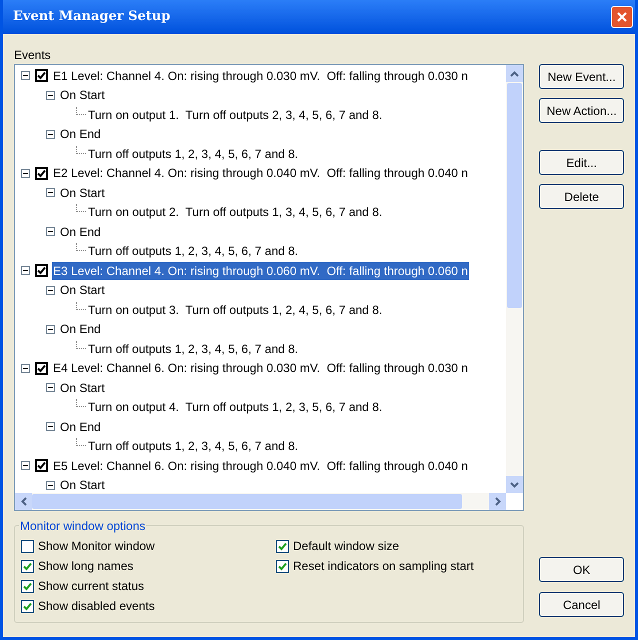 This screenshot has width=638, height=640. I want to click on tree-item: E3 Level: Channel 4. On: rising through 0.060 mV. Off: falling through 0.060 n, so click(260, 271).